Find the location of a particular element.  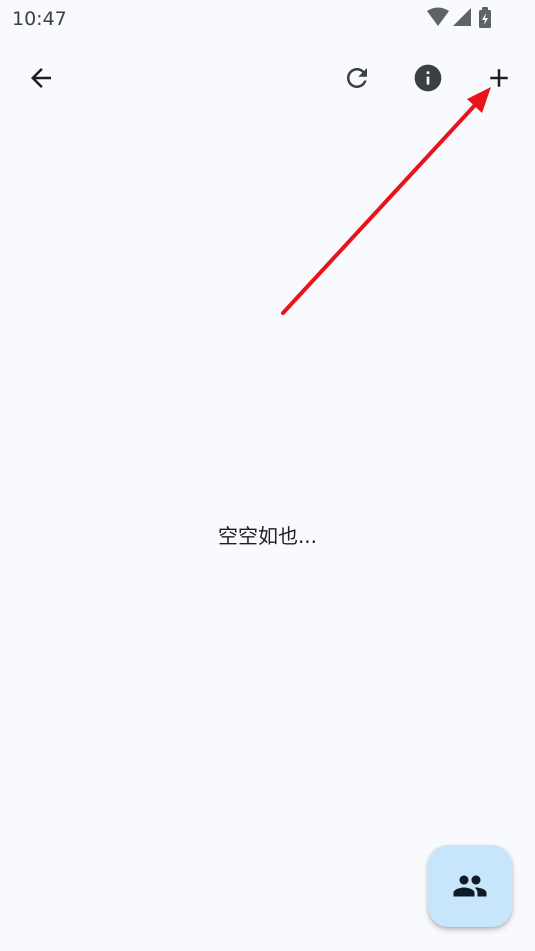

top-app-bar is located at coordinates (267, 78).